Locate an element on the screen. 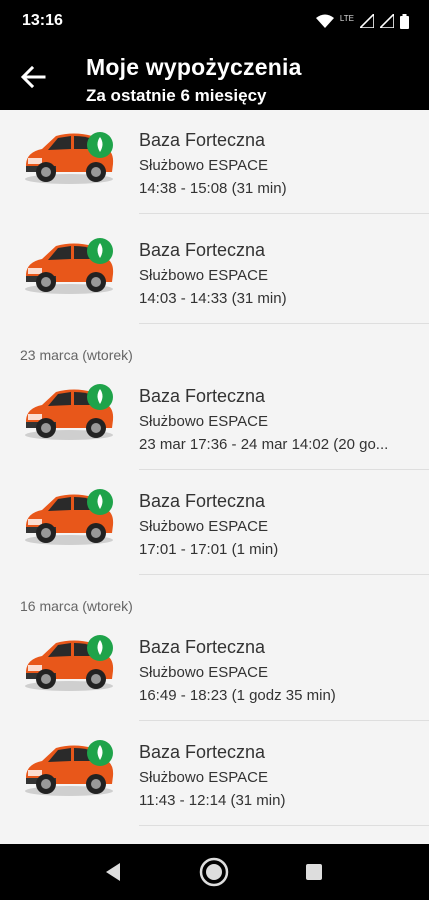 This screenshot has width=429, height=900. date-header: 23 marca (wtorek) is located at coordinates (76, 355).